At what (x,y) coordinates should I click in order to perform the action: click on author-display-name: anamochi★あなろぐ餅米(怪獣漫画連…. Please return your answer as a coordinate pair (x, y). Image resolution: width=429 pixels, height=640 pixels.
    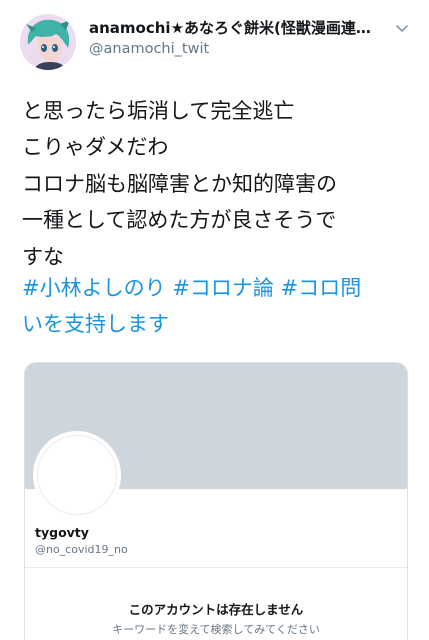
    Looking at the image, I should click on (234, 27).